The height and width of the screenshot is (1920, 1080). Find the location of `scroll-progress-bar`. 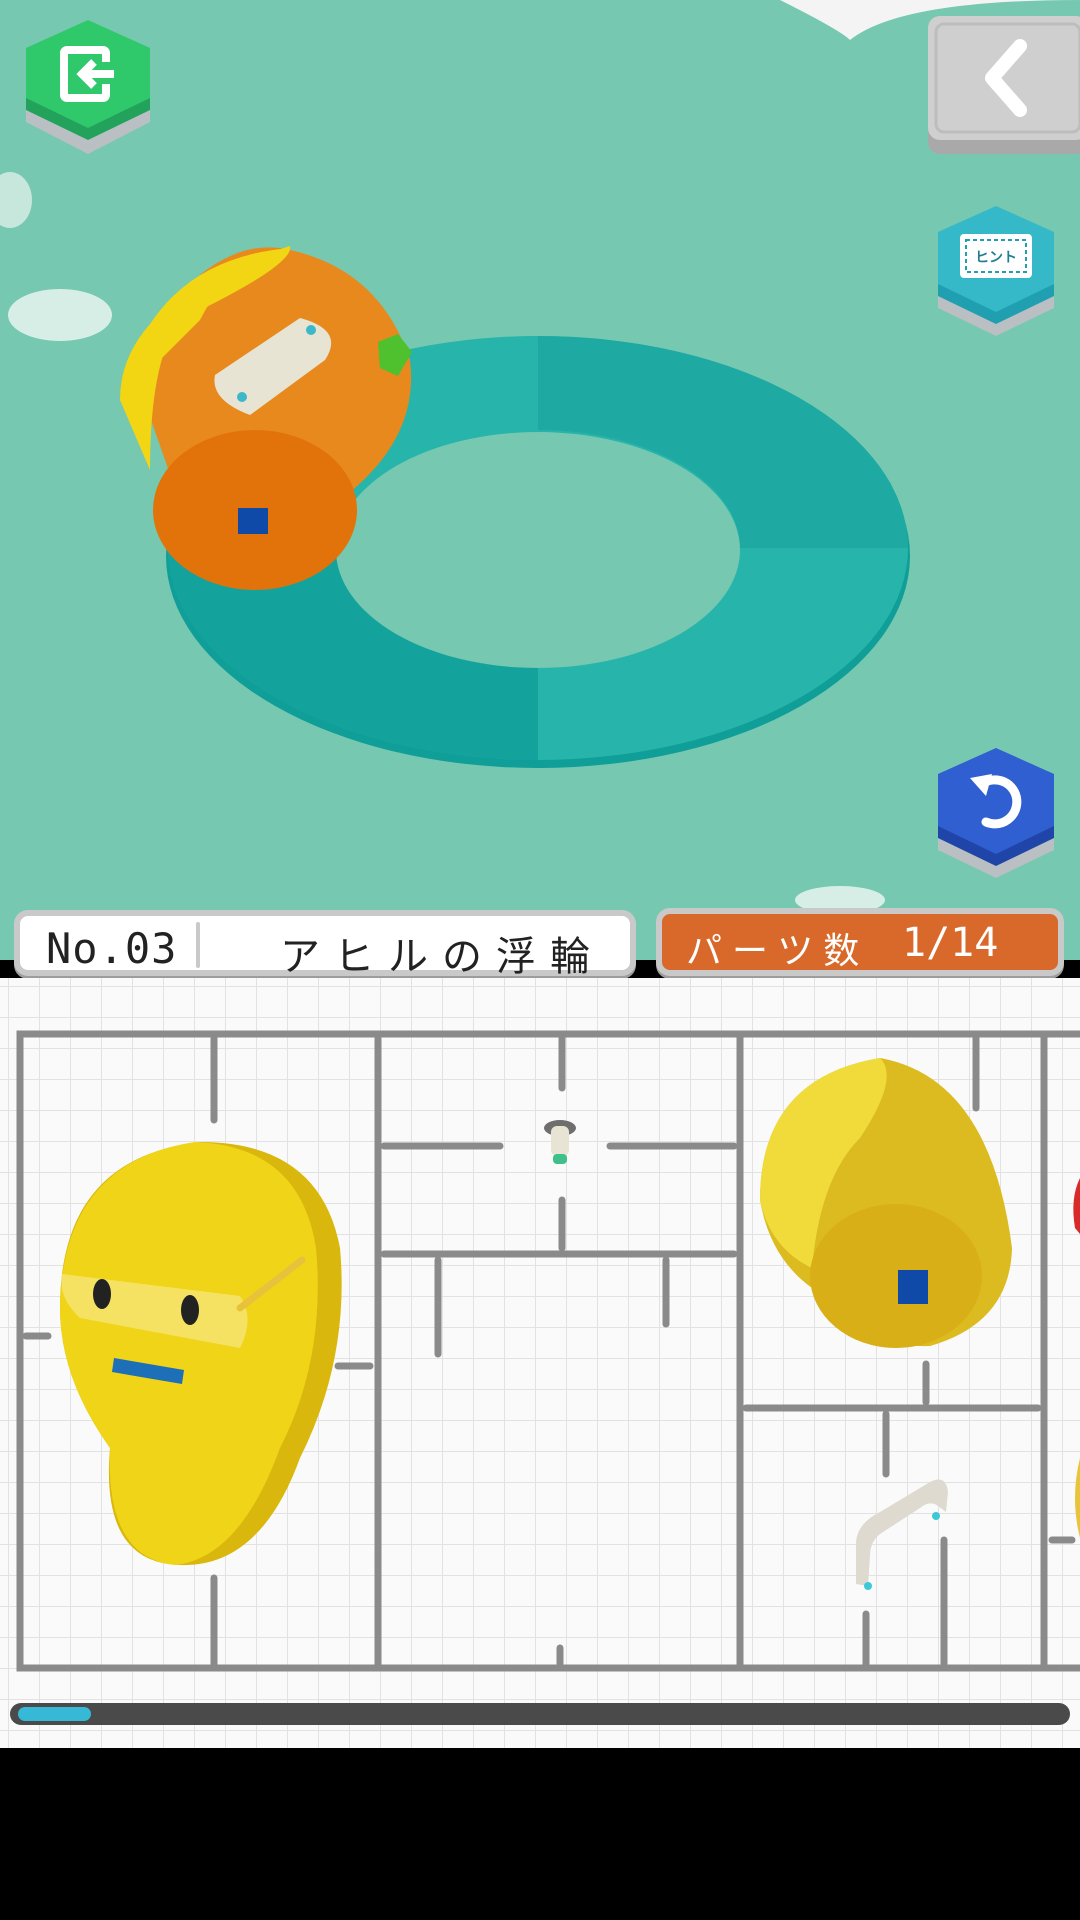

scroll-progress-bar is located at coordinates (540, 1714).